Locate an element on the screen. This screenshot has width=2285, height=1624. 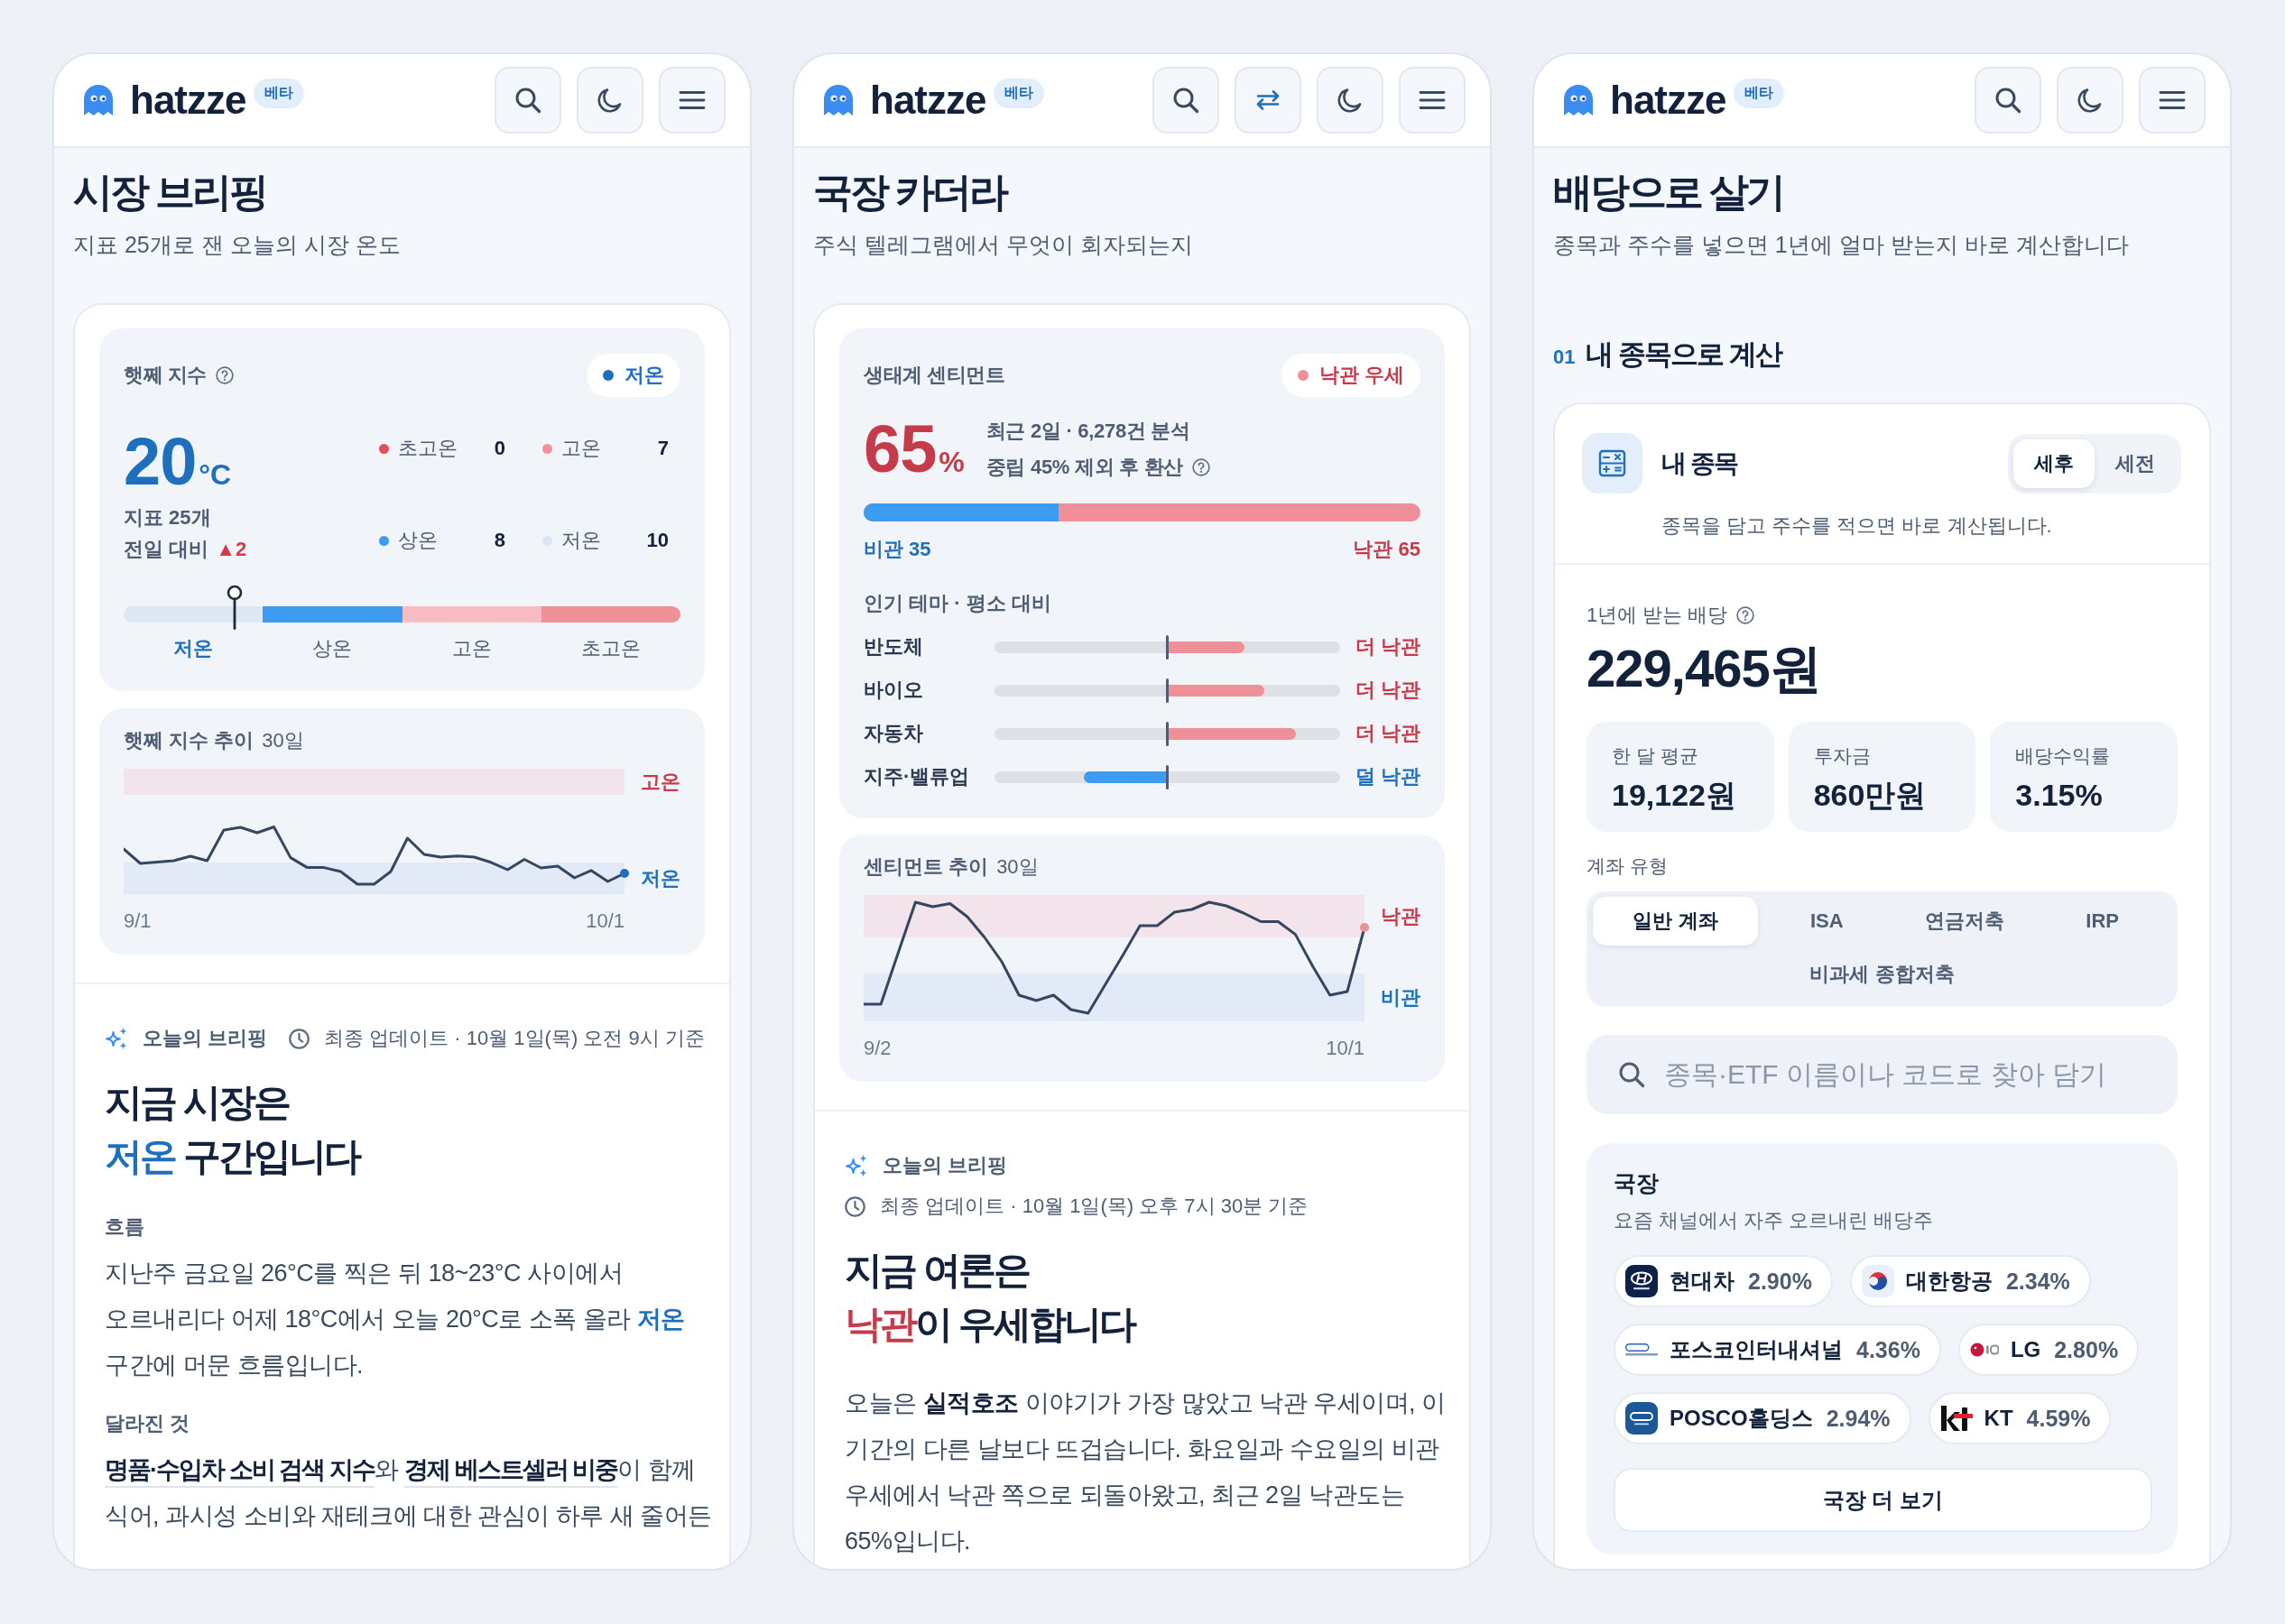
zone-label: 낙관 is located at coordinates (1400, 916).